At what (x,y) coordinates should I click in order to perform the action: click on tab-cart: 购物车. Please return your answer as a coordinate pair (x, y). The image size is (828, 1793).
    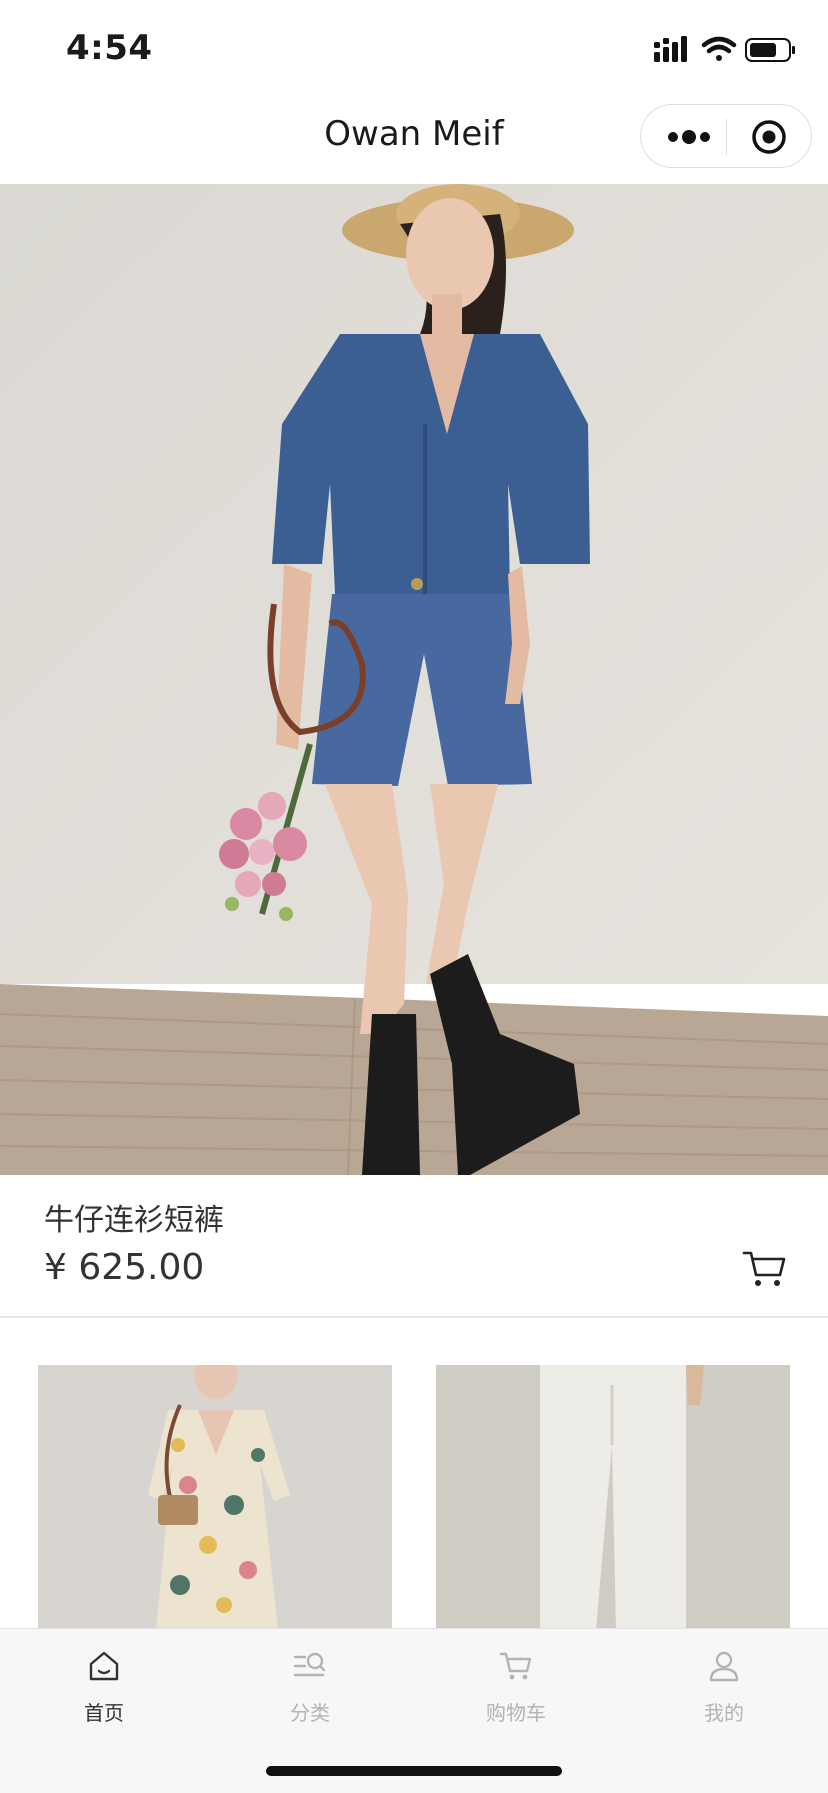
    Looking at the image, I should click on (516, 1687).